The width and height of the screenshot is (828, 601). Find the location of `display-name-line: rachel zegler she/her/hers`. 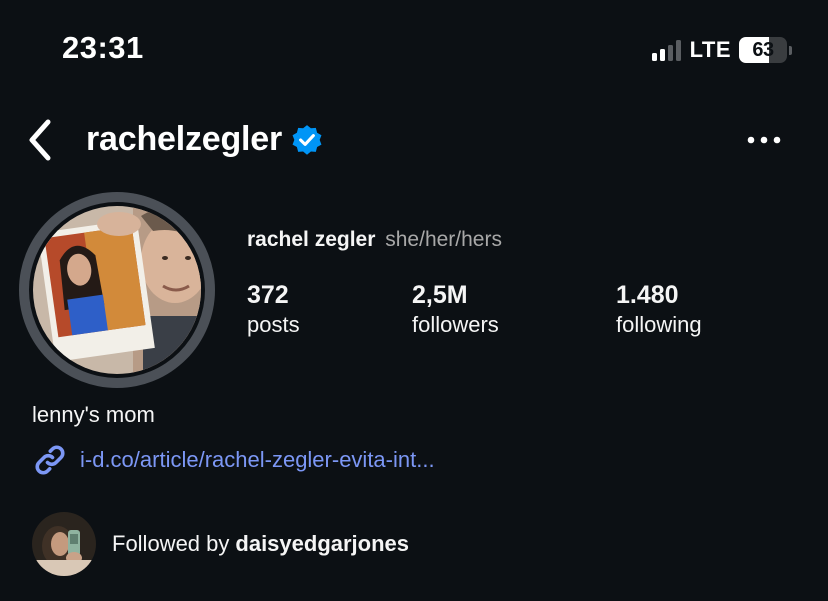

display-name-line: rachel zegler she/her/hers is located at coordinates (374, 240).